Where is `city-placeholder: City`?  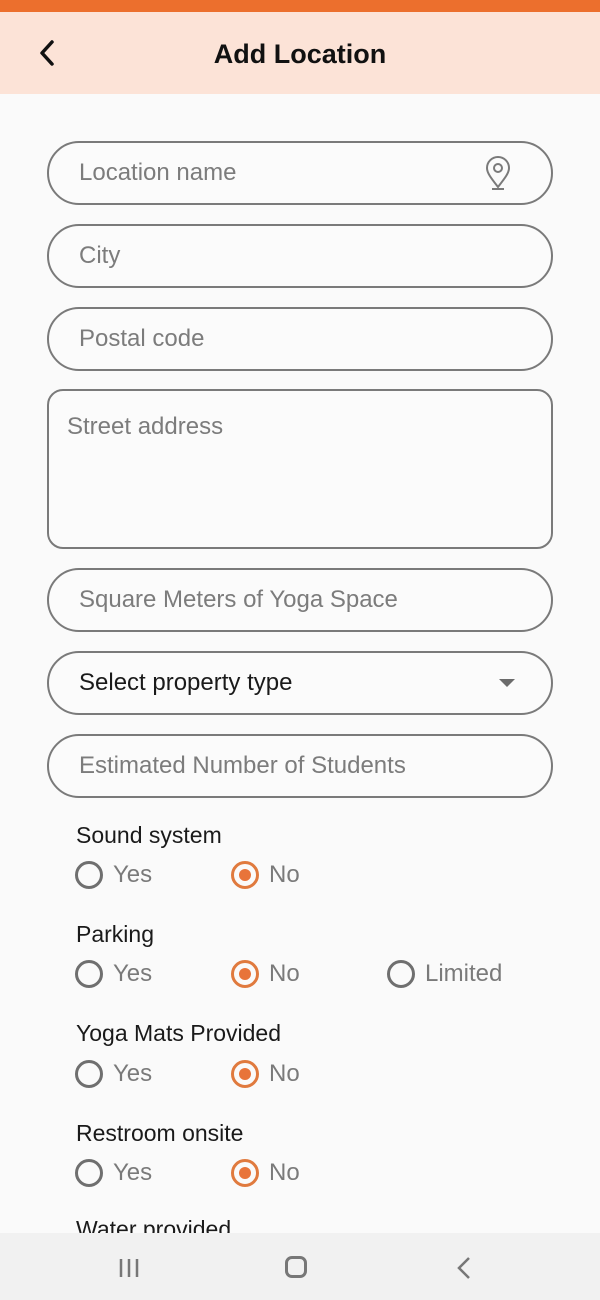
city-placeholder: City is located at coordinates (100, 255).